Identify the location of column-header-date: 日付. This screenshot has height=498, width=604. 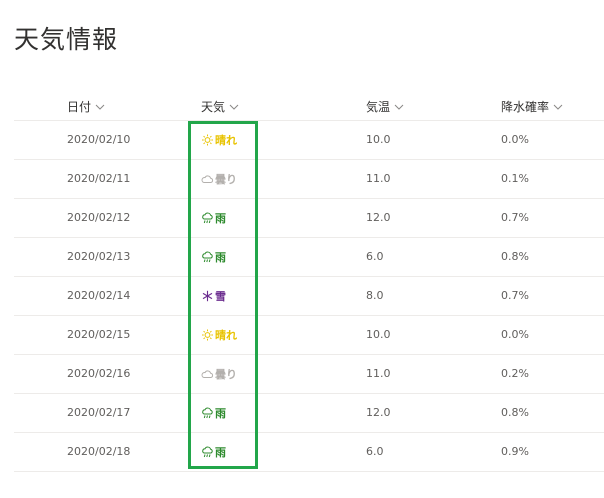
(86, 106).